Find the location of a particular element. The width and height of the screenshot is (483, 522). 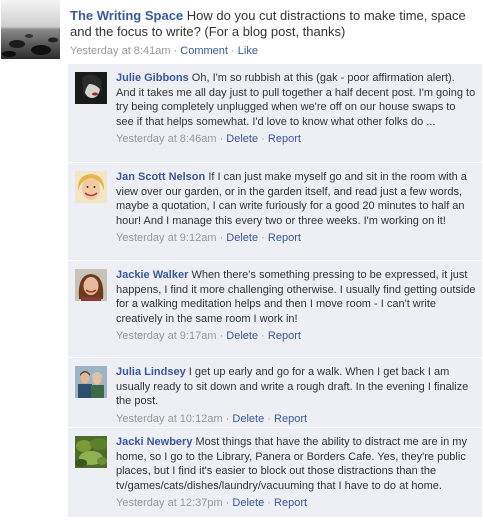

post-timestamp: Yesterday at 8:41am is located at coordinates (120, 51).